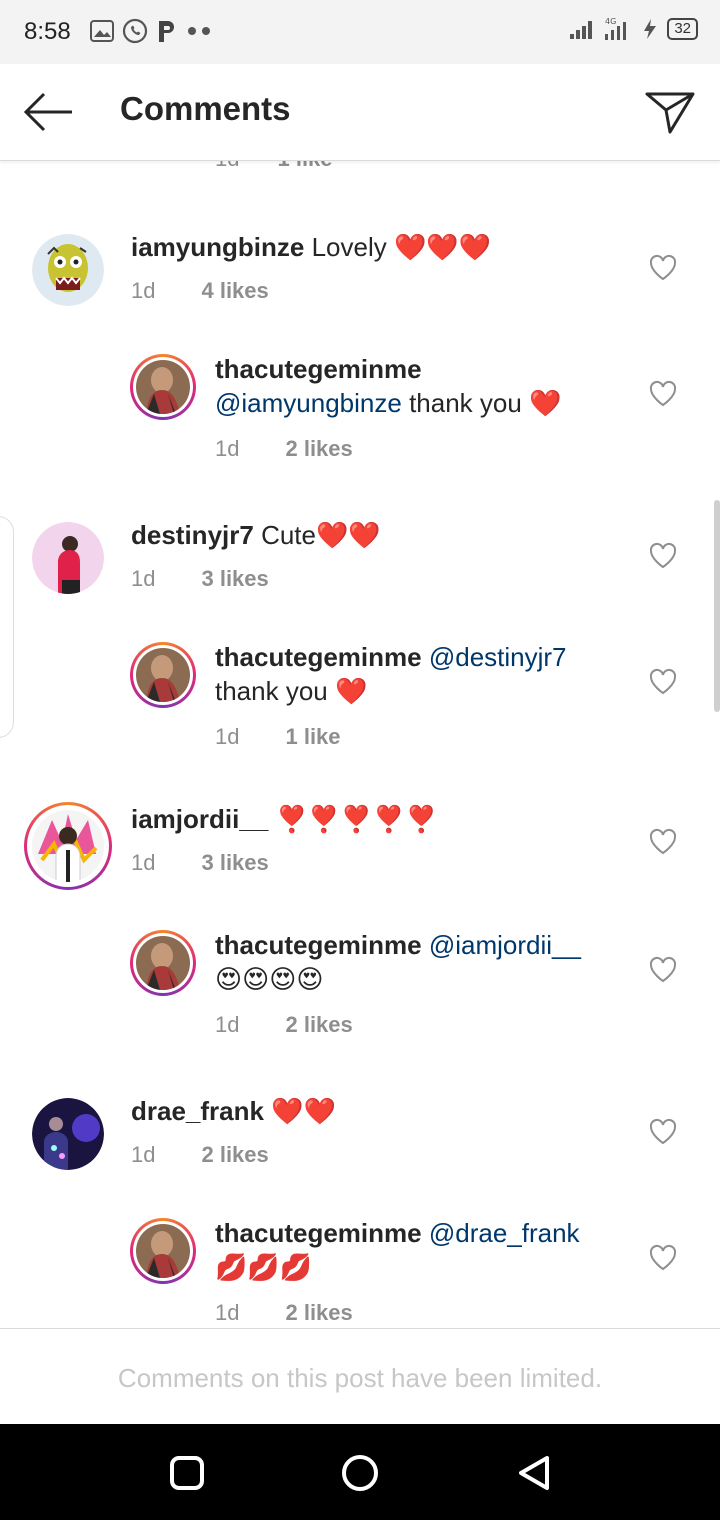 This screenshot has height=1520, width=720. I want to click on status-time: 8:58, so click(47, 31).